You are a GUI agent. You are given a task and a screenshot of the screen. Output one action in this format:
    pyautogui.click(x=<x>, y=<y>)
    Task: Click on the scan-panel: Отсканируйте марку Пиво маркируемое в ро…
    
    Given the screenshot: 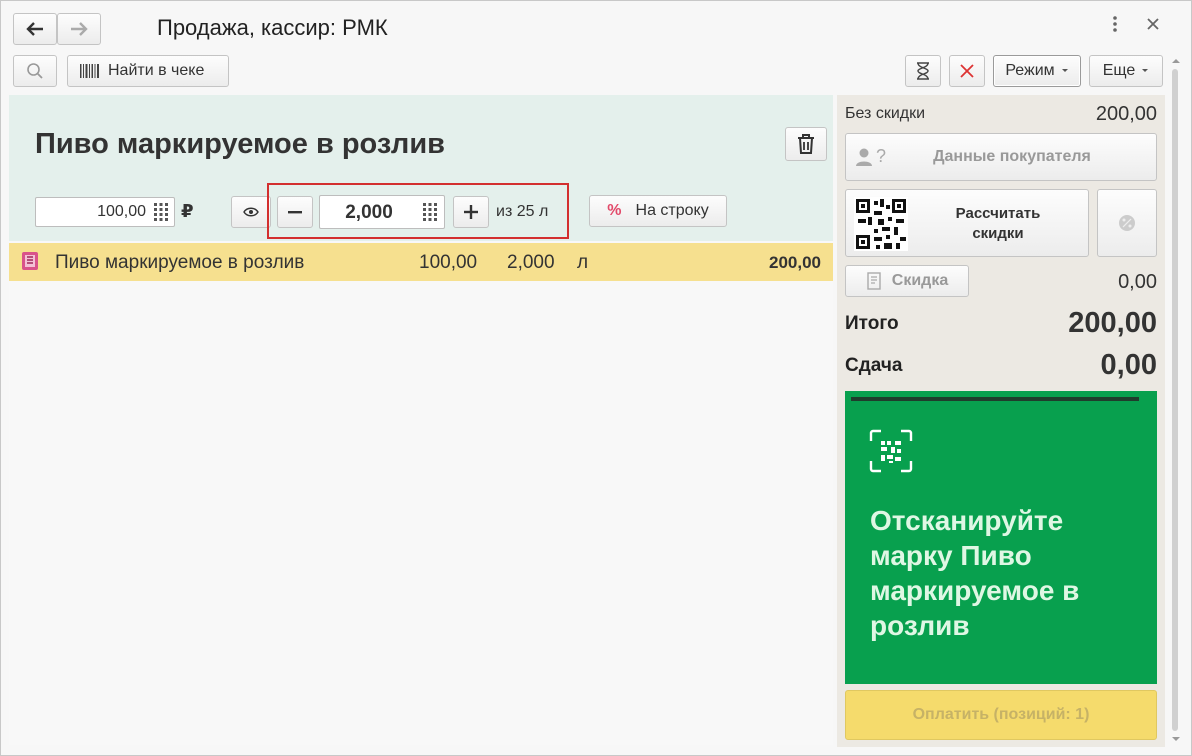 What is the action you would take?
    pyautogui.click(x=1001, y=537)
    